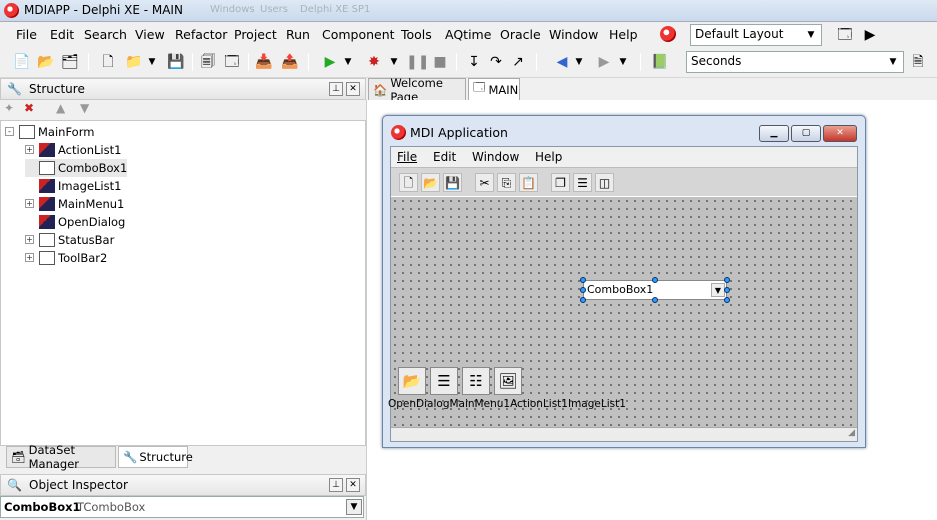 The width and height of the screenshot is (937, 520). I want to click on opendialog-component-icon: 📂, so click(412, 381).